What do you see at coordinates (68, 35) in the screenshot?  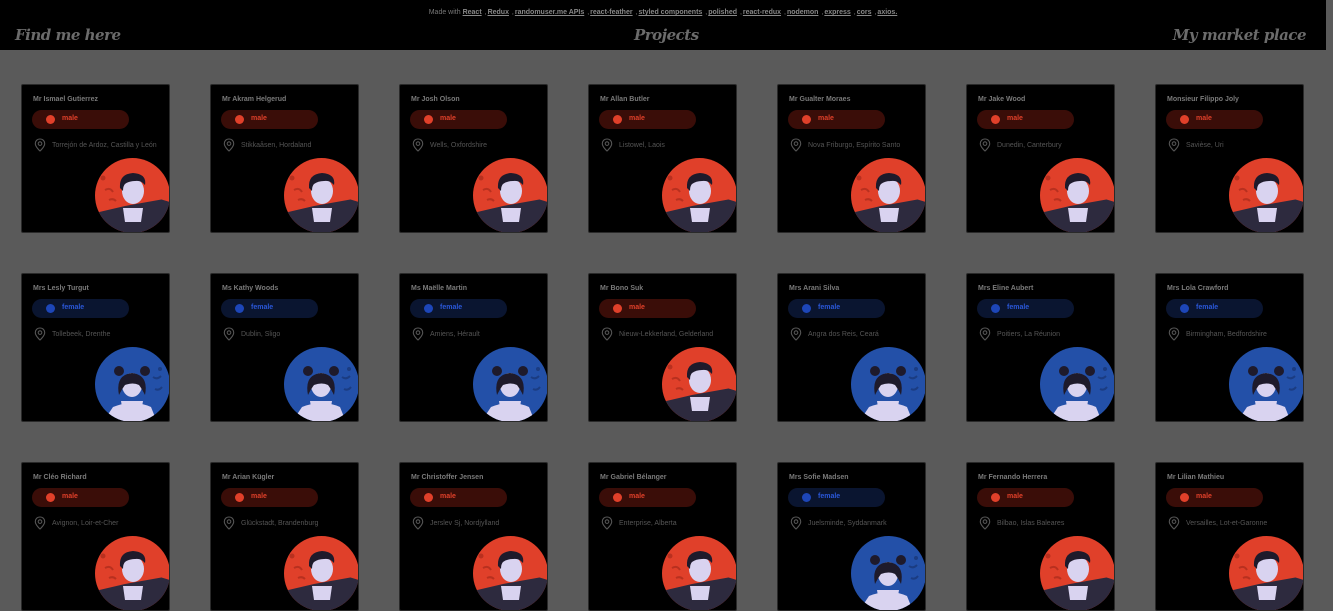 I see `nav-find-me-here: Find me here` at bounding box center [68, 35].